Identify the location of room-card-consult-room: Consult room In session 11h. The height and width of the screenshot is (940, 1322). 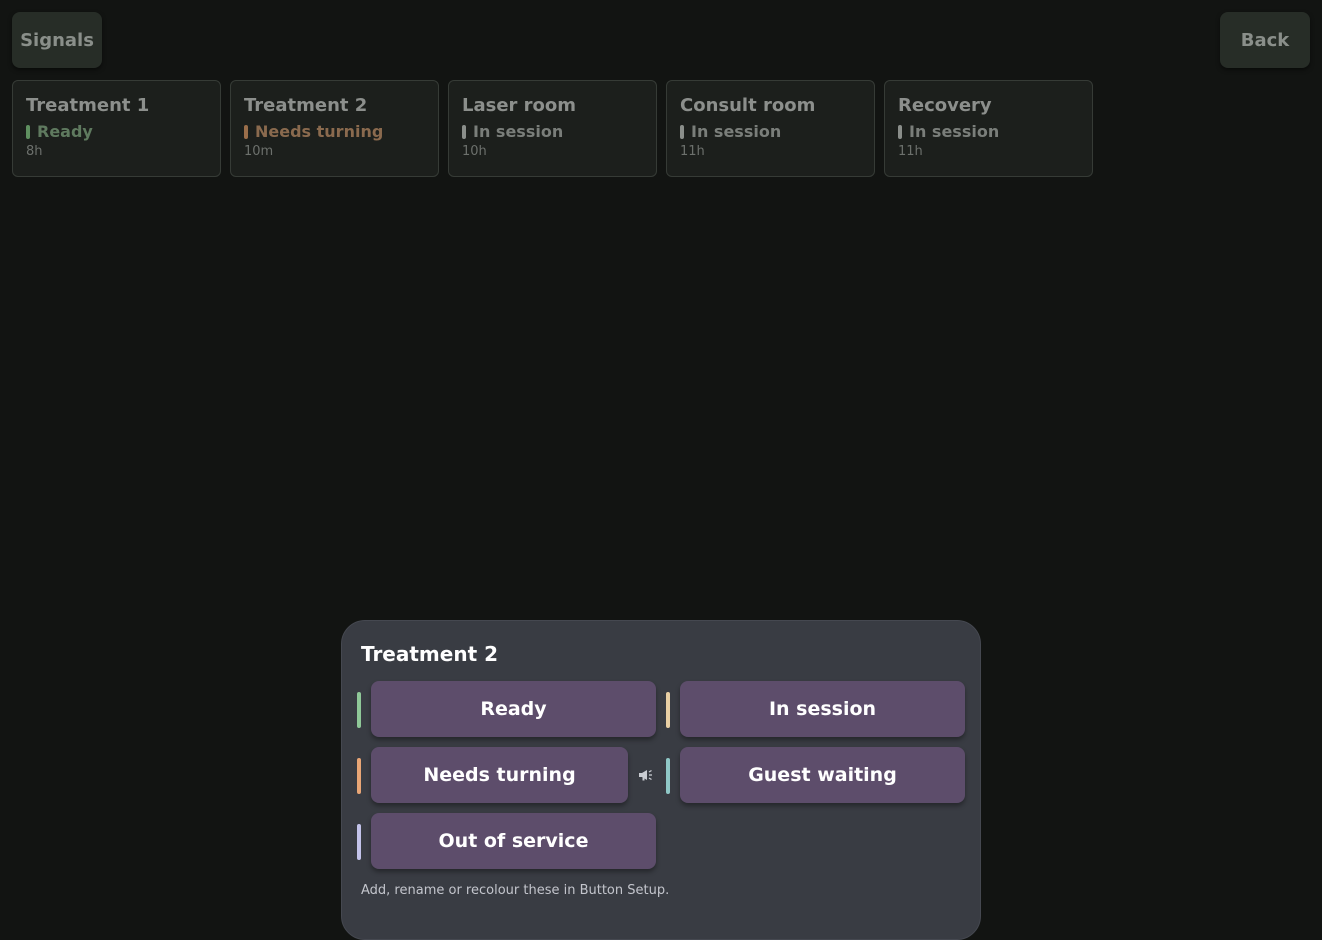
(770, 128).